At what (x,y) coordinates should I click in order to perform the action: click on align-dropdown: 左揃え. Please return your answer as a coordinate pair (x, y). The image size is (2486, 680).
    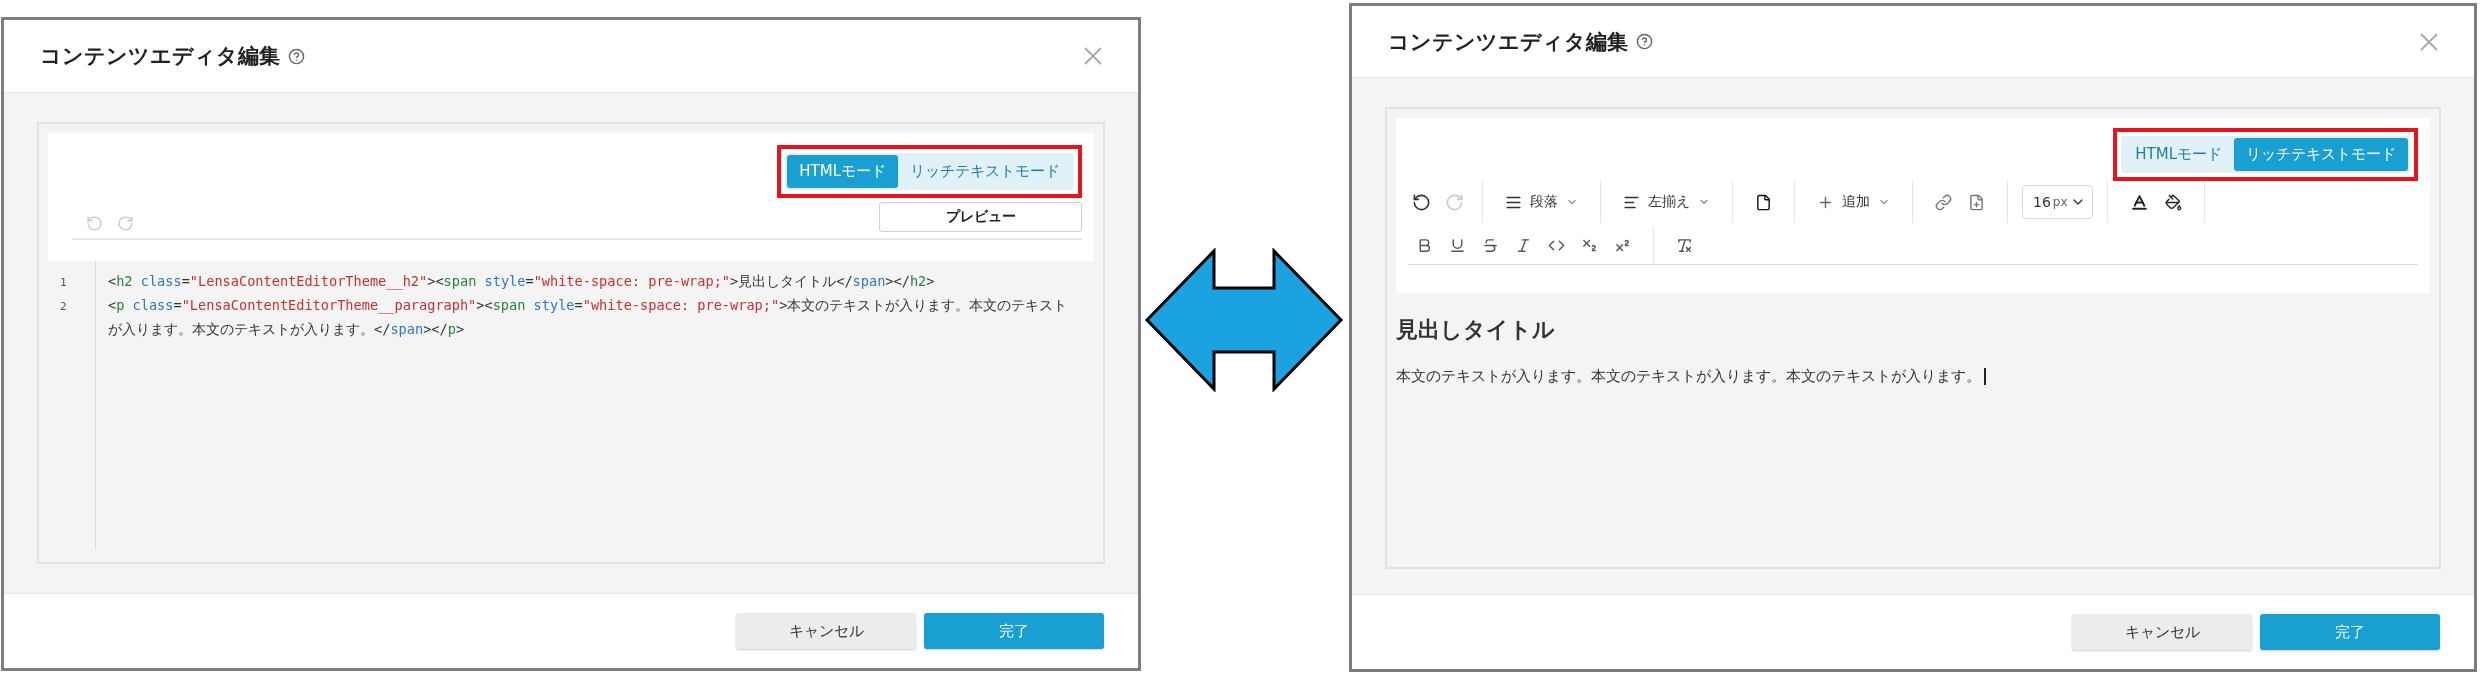
    Looking at the image, I should click on (1666, 202).